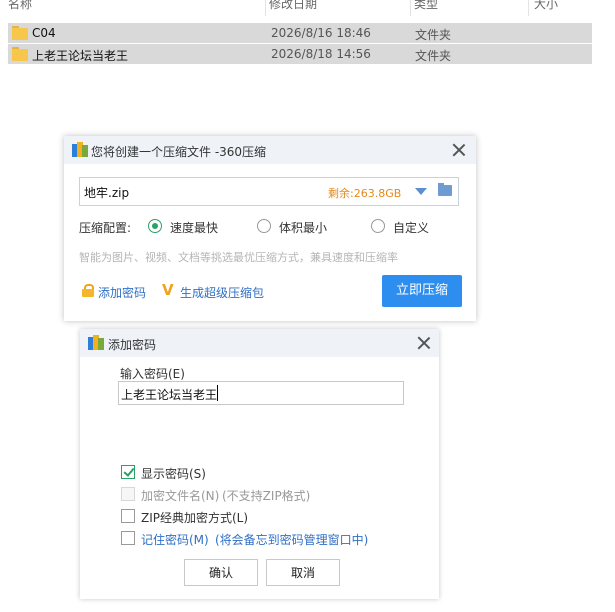 This screenshot has height=612, width=615. What do you see at coordinates (238, 257) in the screenshot?
I see `compress-hint: 智能为图片、视频、文档等挑选最优压缩方式，兼具速度和压缩率` at bounding box center [238, 257].